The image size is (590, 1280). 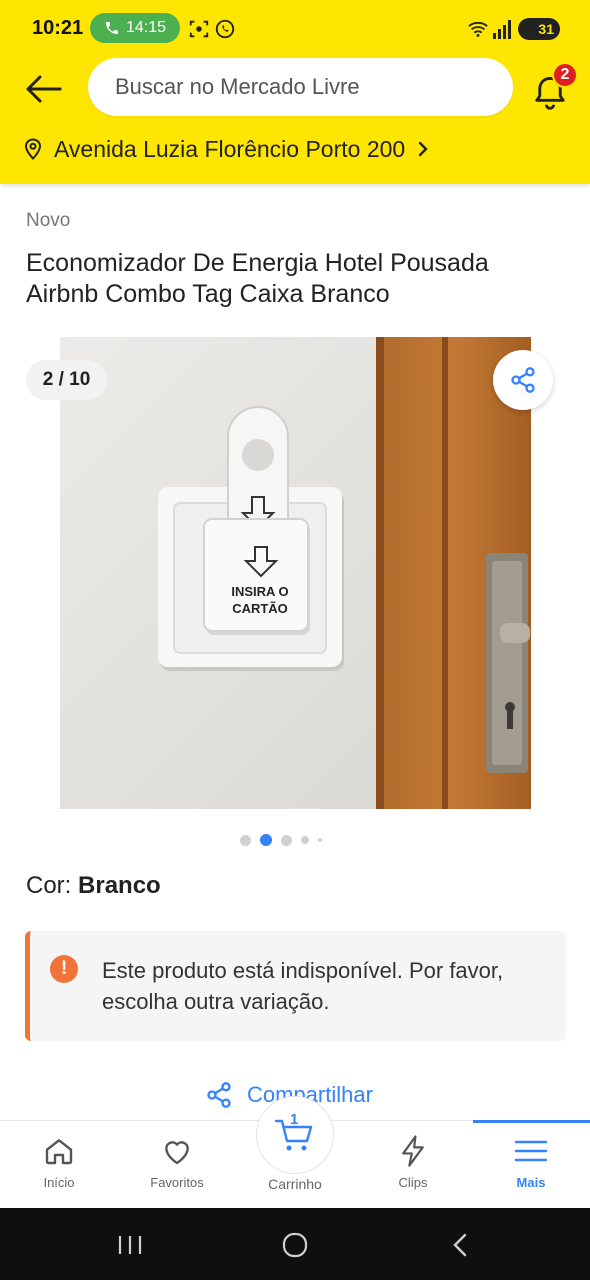 I want to click on menu-icon, so click(x=531, y=1151).